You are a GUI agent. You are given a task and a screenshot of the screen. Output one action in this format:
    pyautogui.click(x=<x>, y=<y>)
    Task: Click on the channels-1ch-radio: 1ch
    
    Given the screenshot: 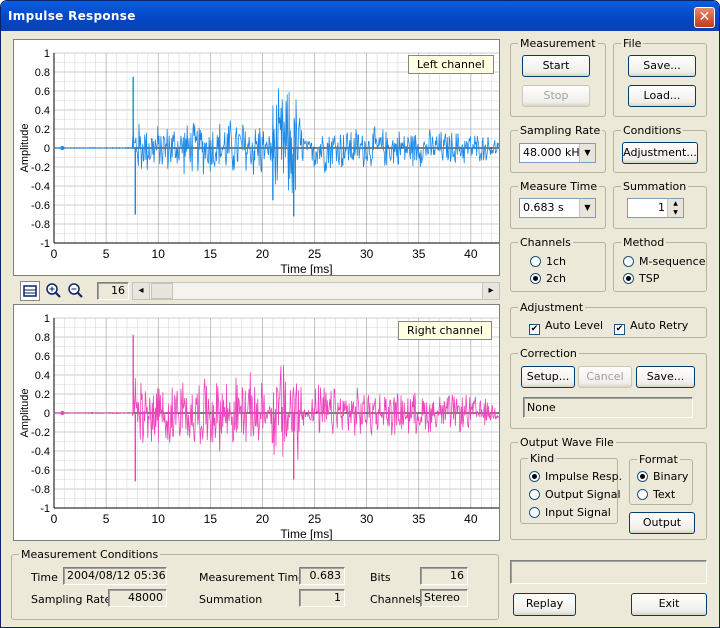 What is the action you would take?
    pyautogui.click(x=548, y=262)
    